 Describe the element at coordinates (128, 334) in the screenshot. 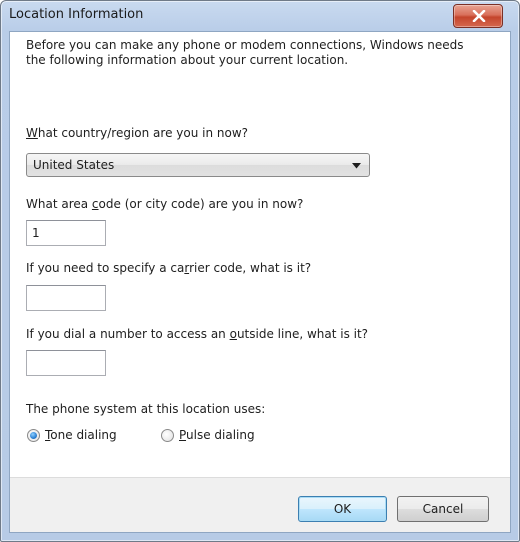

I see `outside-line-label-pre: If you dial a number to access an` at that location.